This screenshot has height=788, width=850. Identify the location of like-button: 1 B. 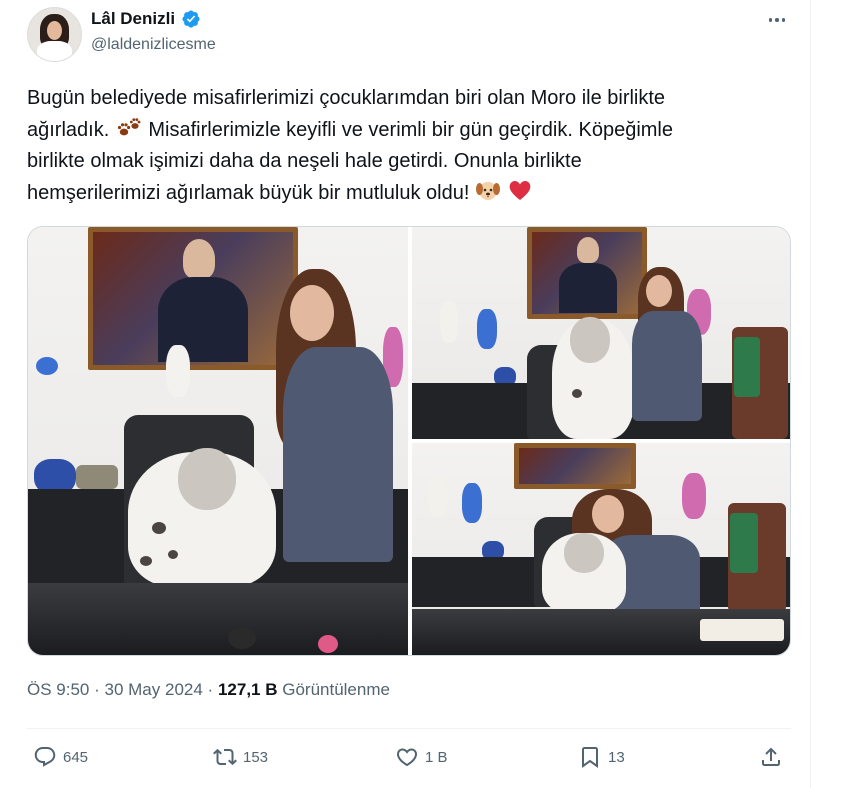
(421, 757).